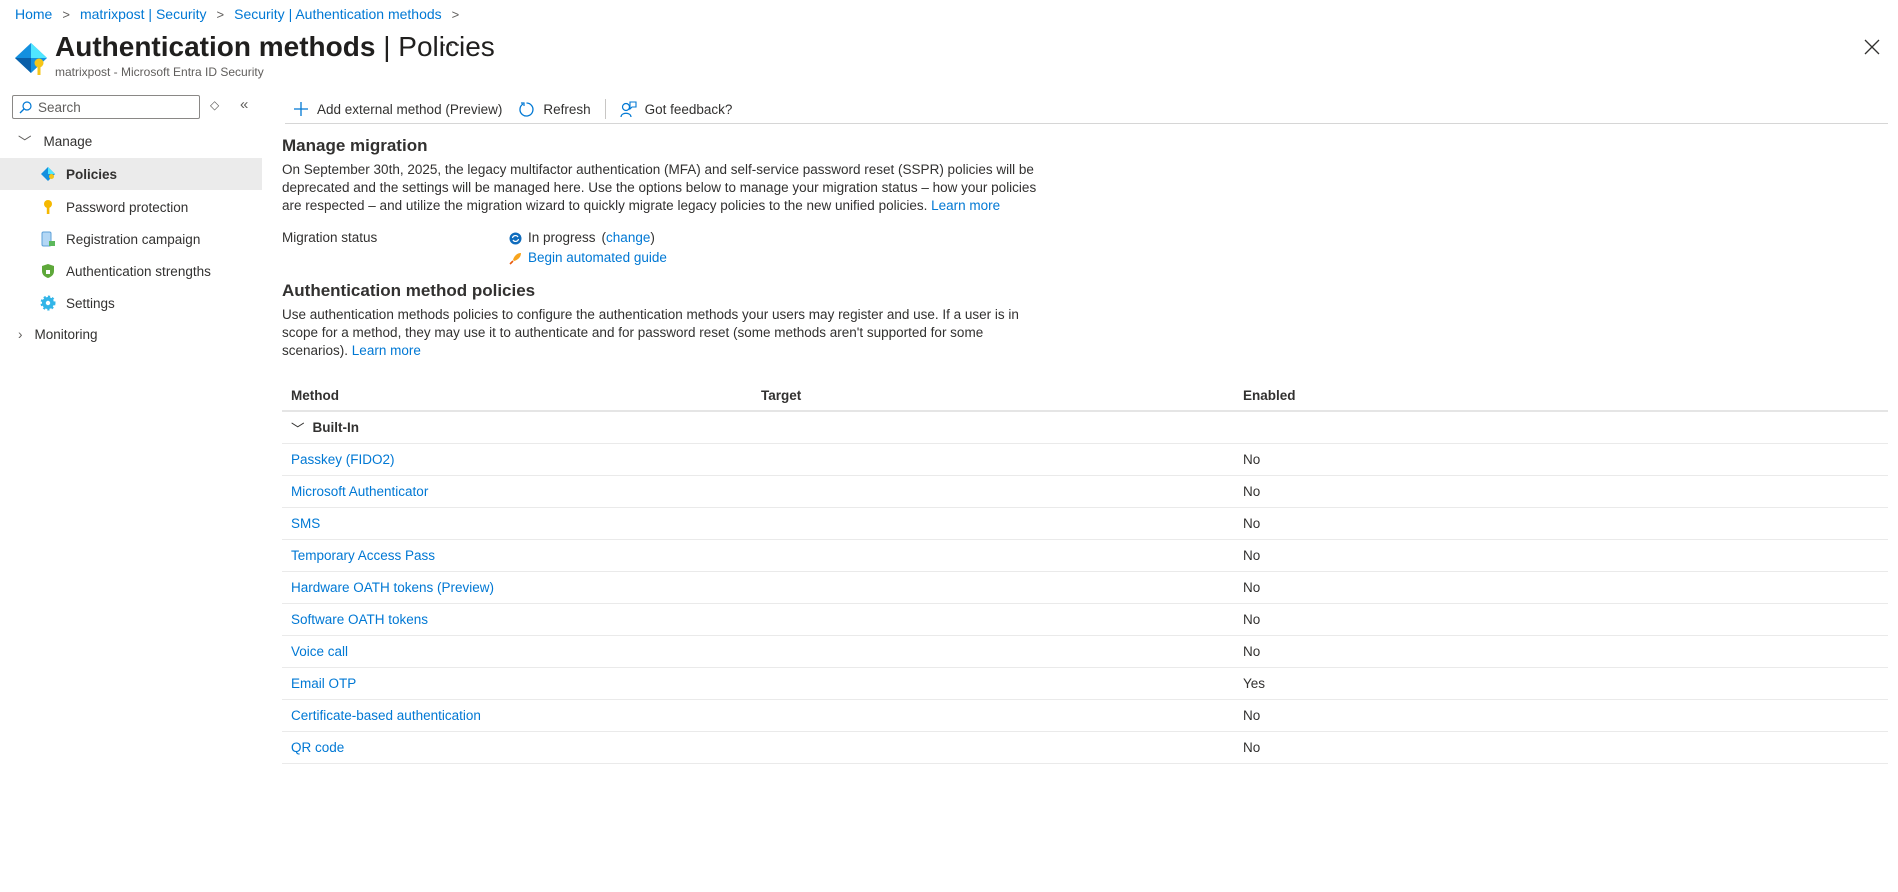 The height and width of the screenshot is (892, 1898). I want to click on shield-lock-icon, so click(48, 271).